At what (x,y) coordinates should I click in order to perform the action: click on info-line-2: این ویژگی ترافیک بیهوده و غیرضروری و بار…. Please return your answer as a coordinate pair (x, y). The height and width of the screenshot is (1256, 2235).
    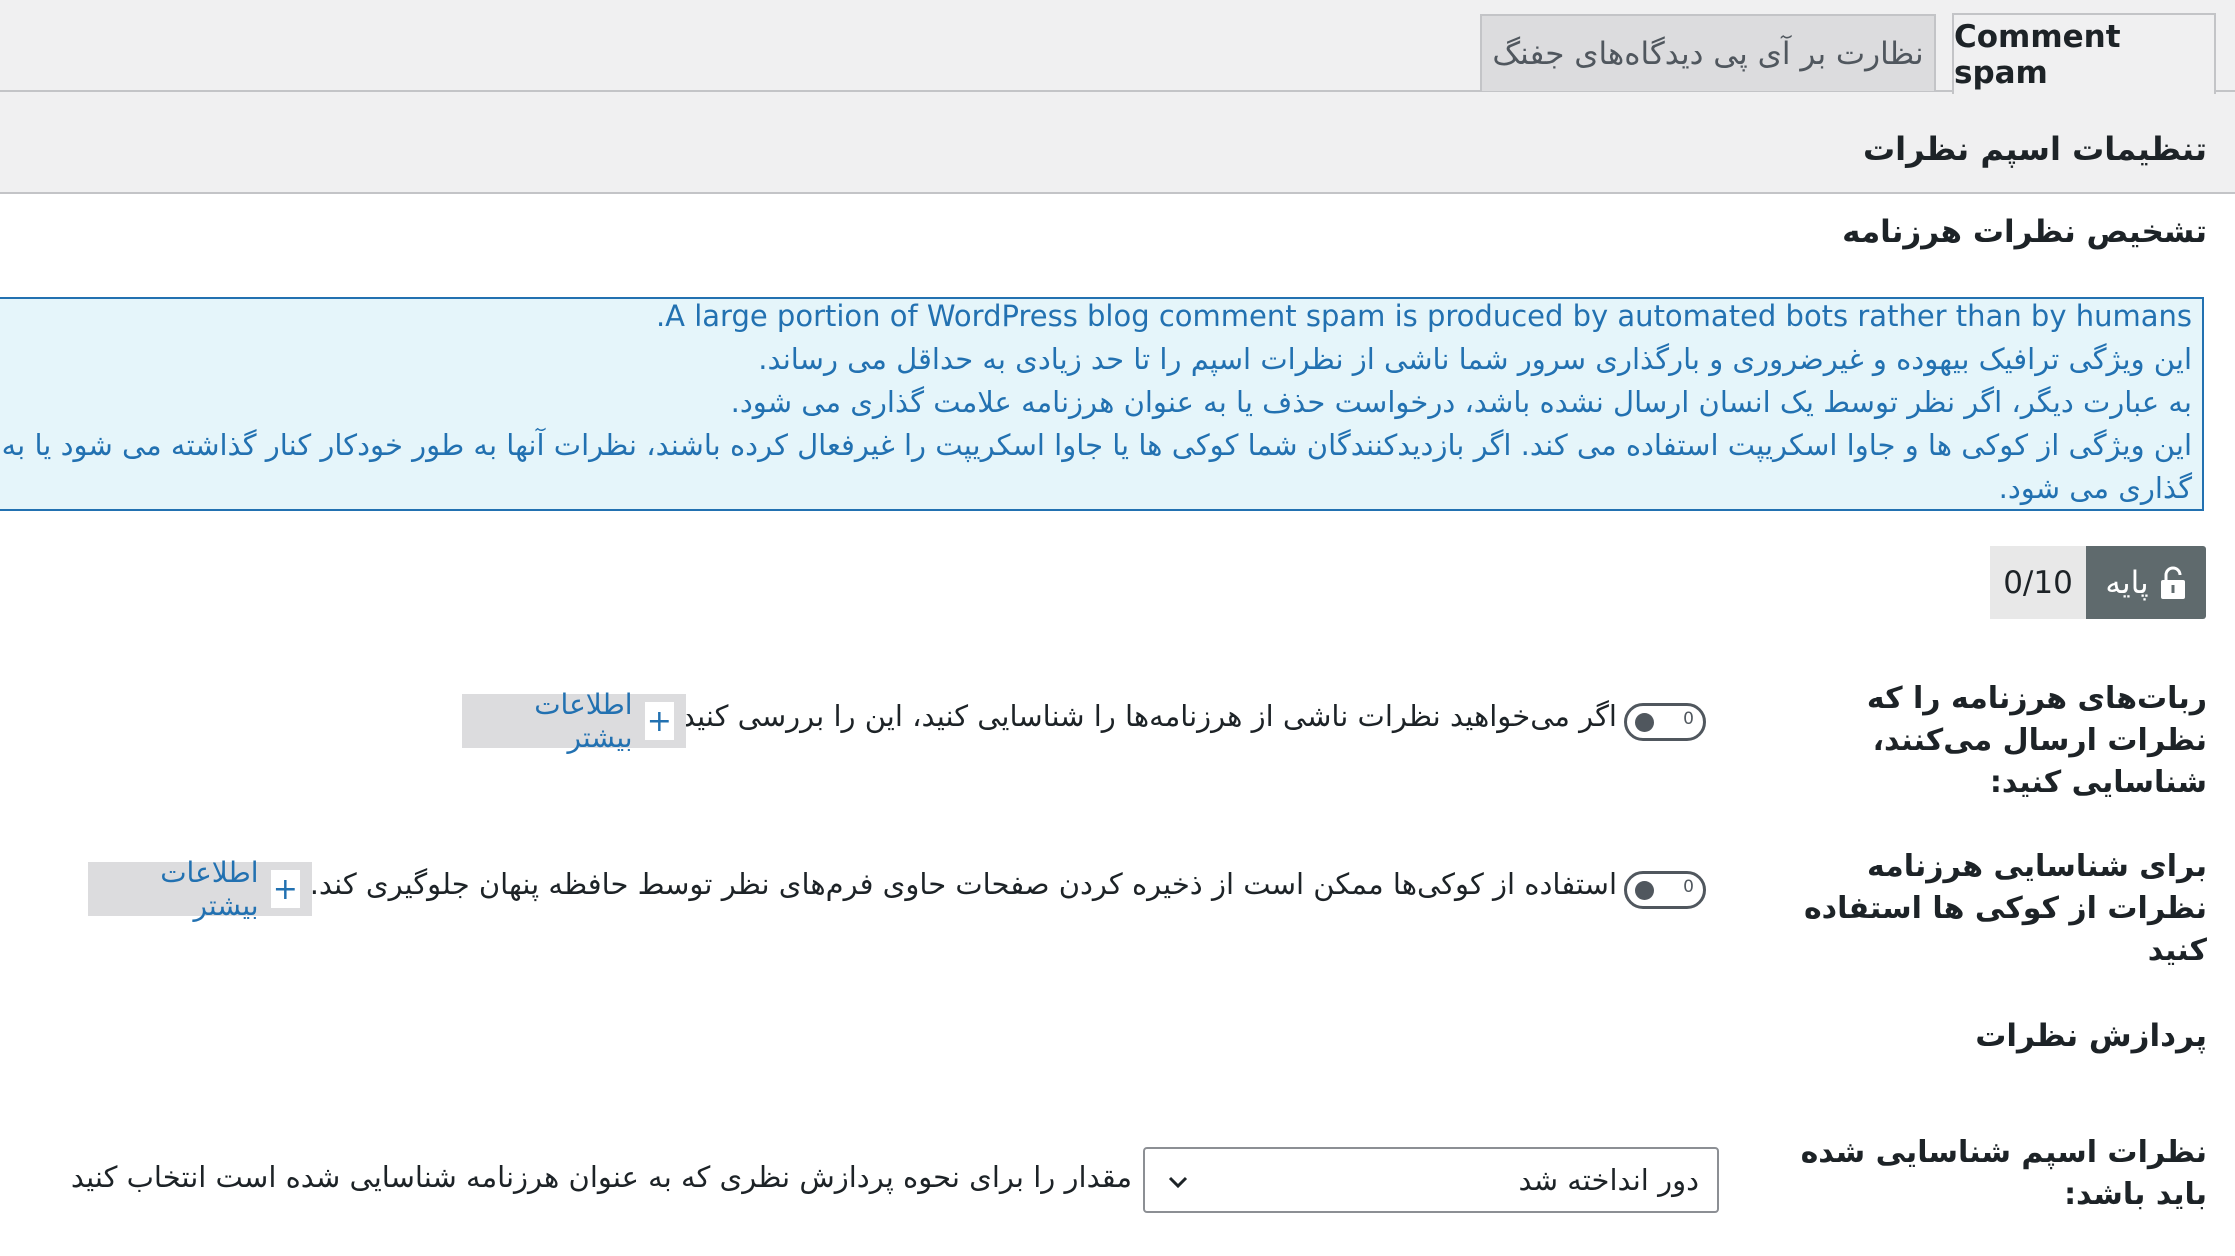
    Looking at the image, I should click on (1475, 359).